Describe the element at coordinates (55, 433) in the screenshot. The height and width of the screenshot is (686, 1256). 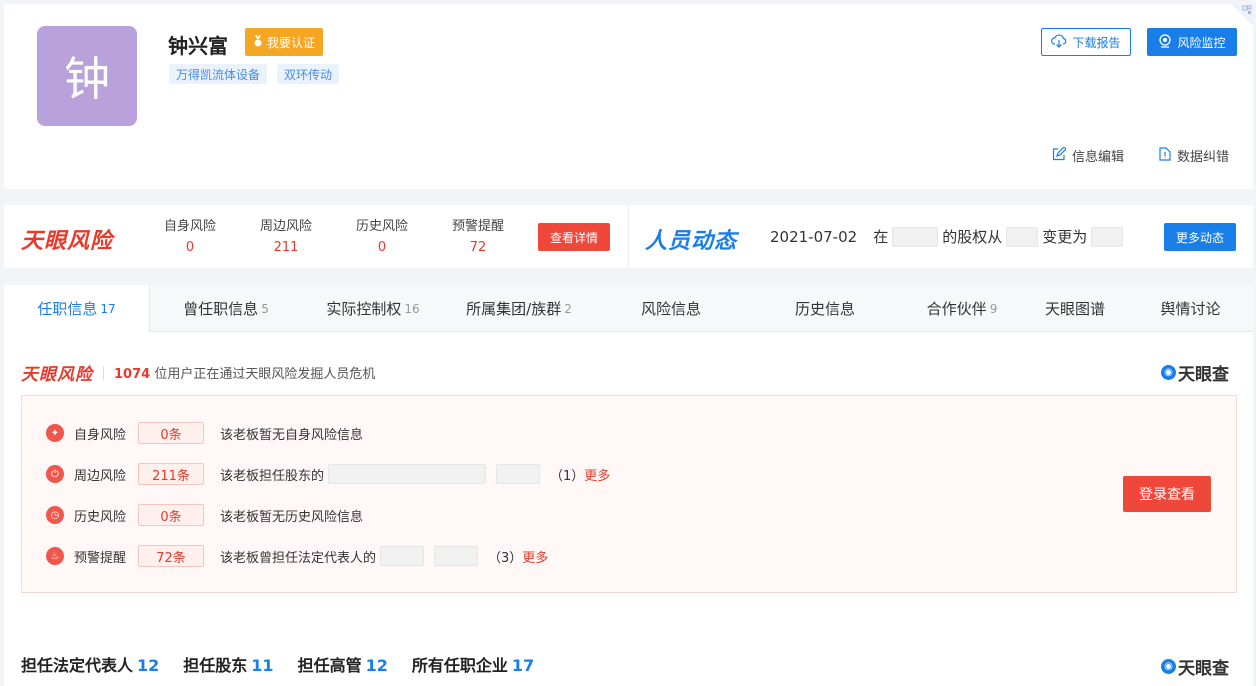
I see `shield-icon: ✦` at that location.